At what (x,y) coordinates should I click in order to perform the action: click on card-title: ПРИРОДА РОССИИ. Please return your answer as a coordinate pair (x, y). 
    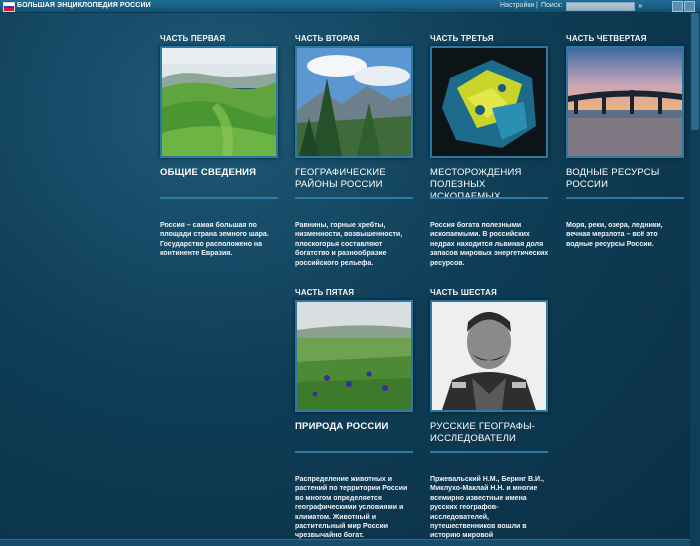
    Looking at the image, I should click on (354, 427).